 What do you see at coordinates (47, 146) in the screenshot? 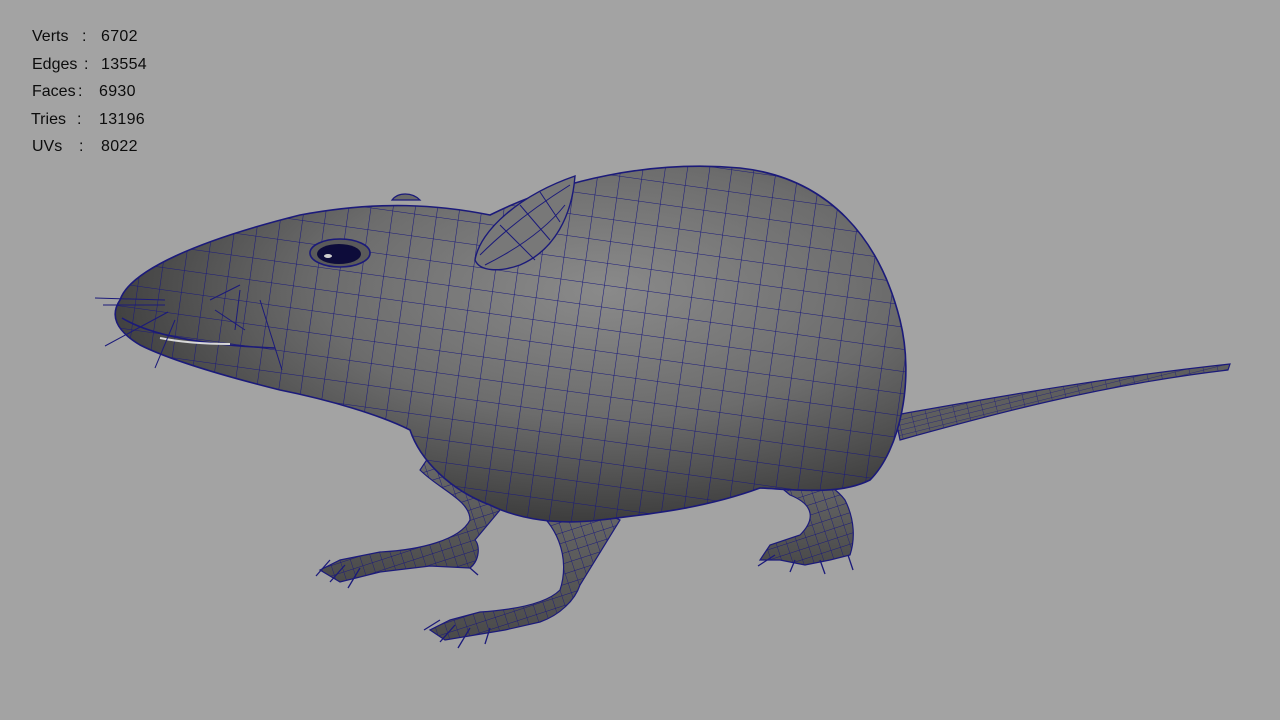
I see `stat-label: UVs` at bounding box center [47, 146].